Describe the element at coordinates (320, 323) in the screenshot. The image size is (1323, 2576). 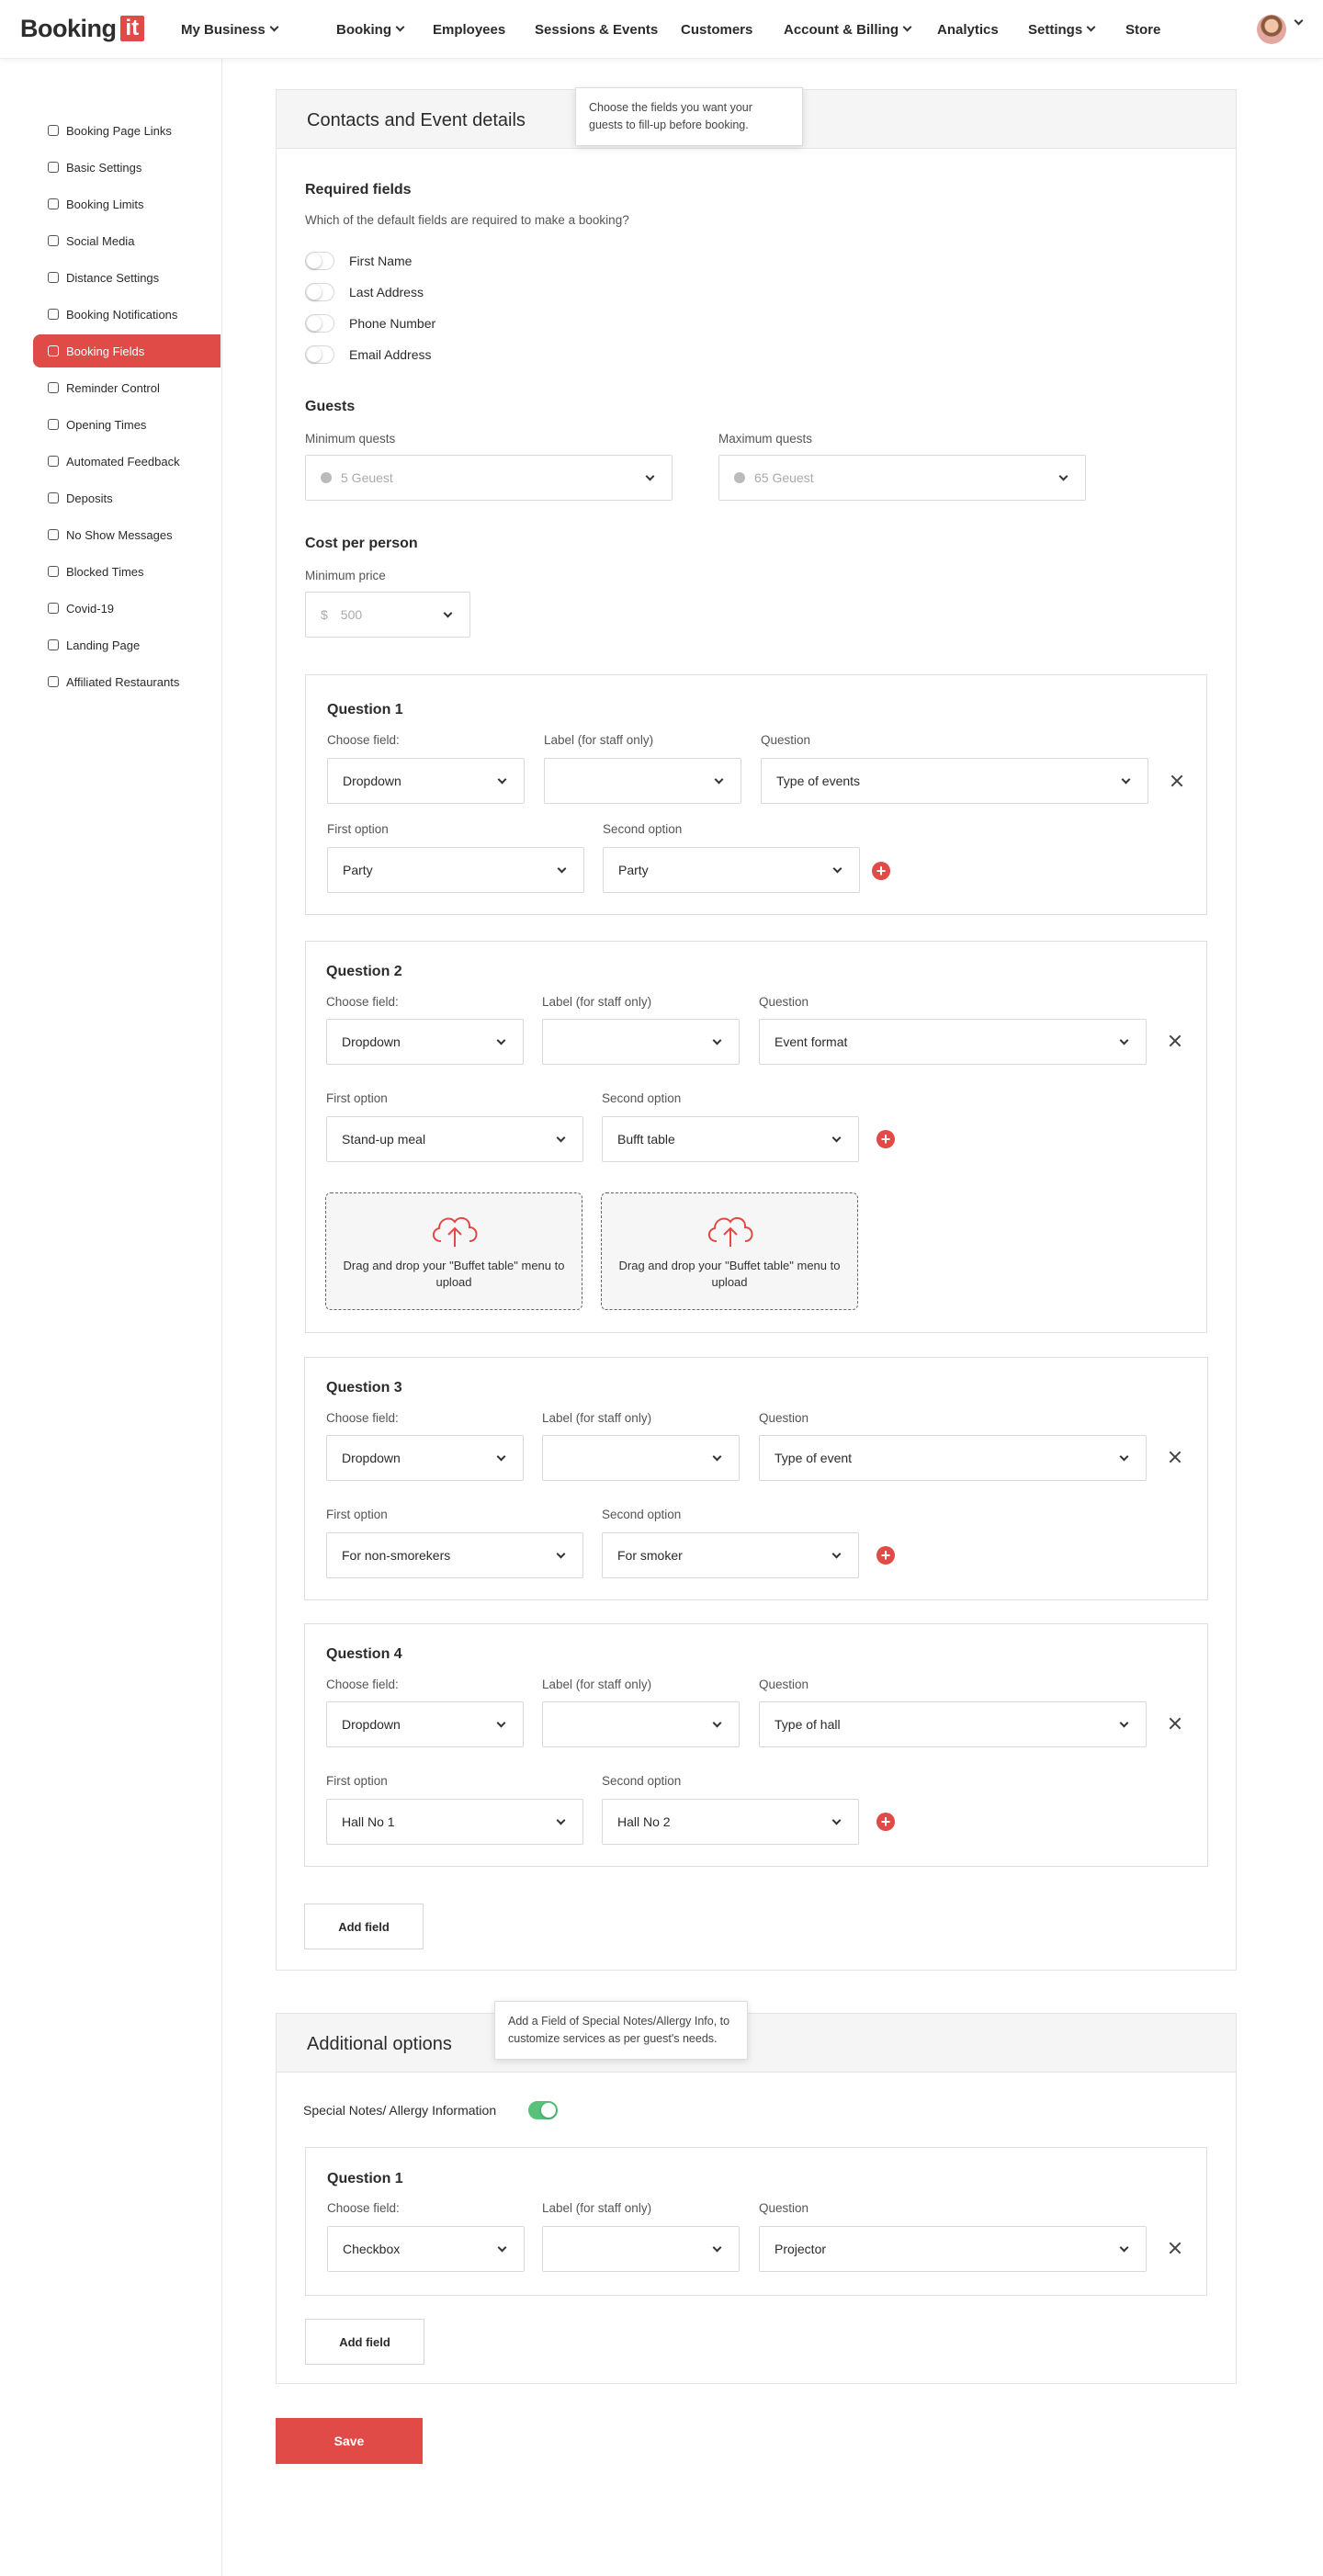
I see `phone-number-toggle` at that location.